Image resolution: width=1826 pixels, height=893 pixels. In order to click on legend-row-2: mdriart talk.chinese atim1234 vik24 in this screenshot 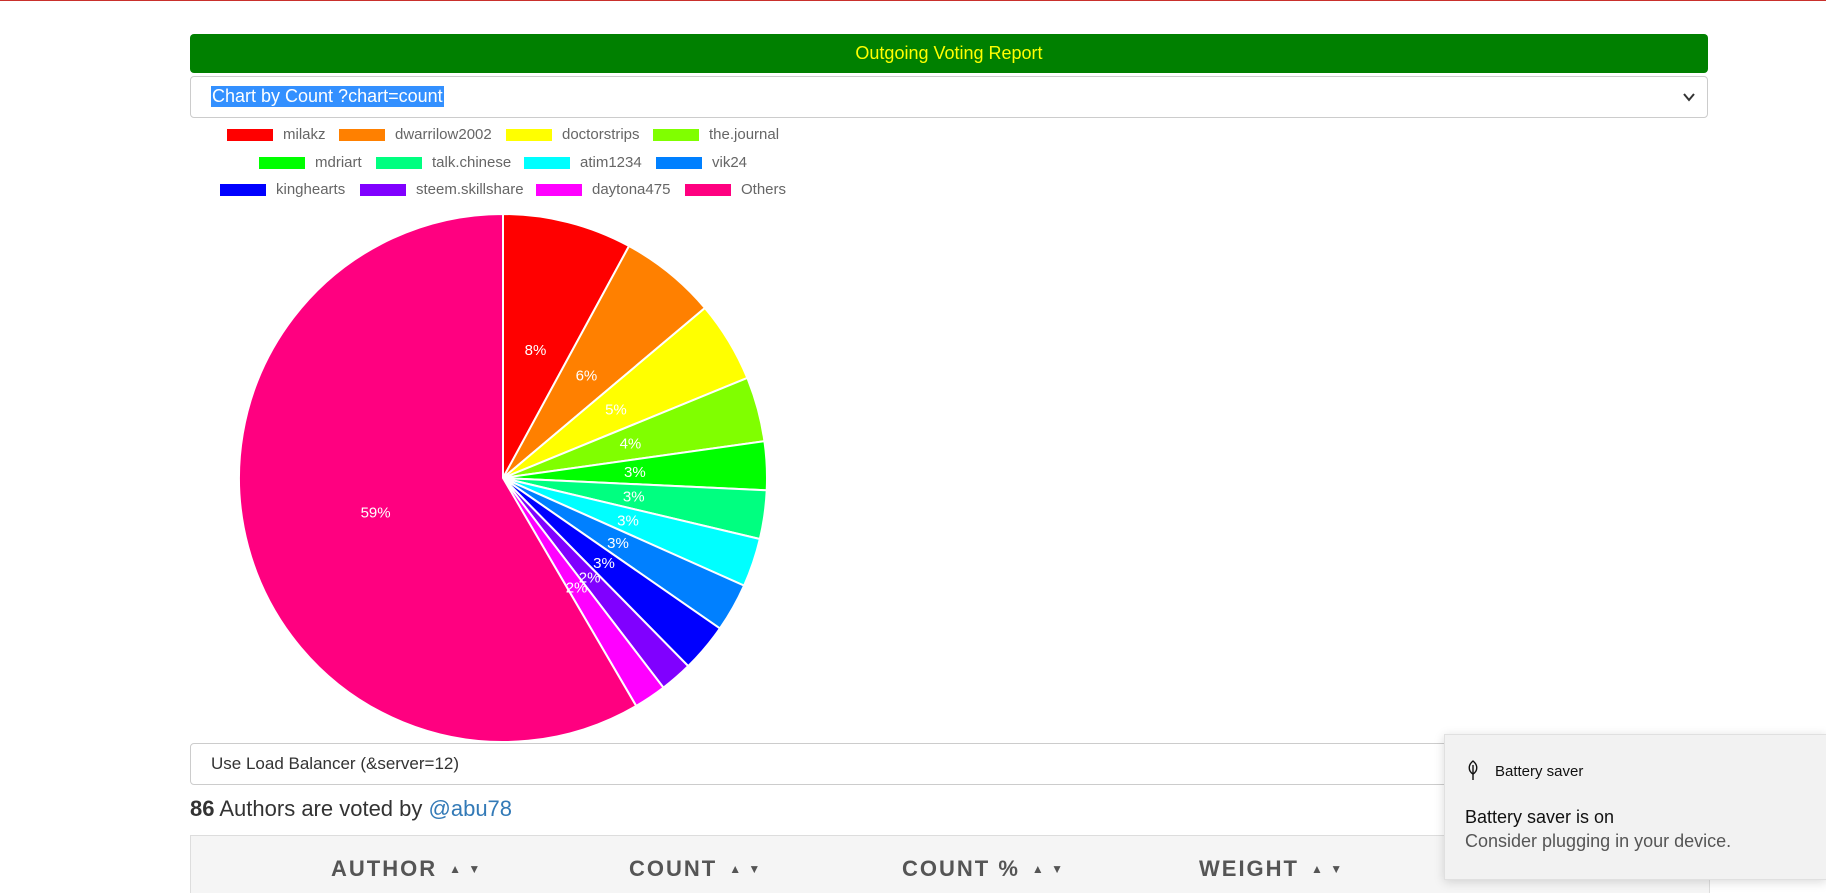, I will do `click(509, 163)`.